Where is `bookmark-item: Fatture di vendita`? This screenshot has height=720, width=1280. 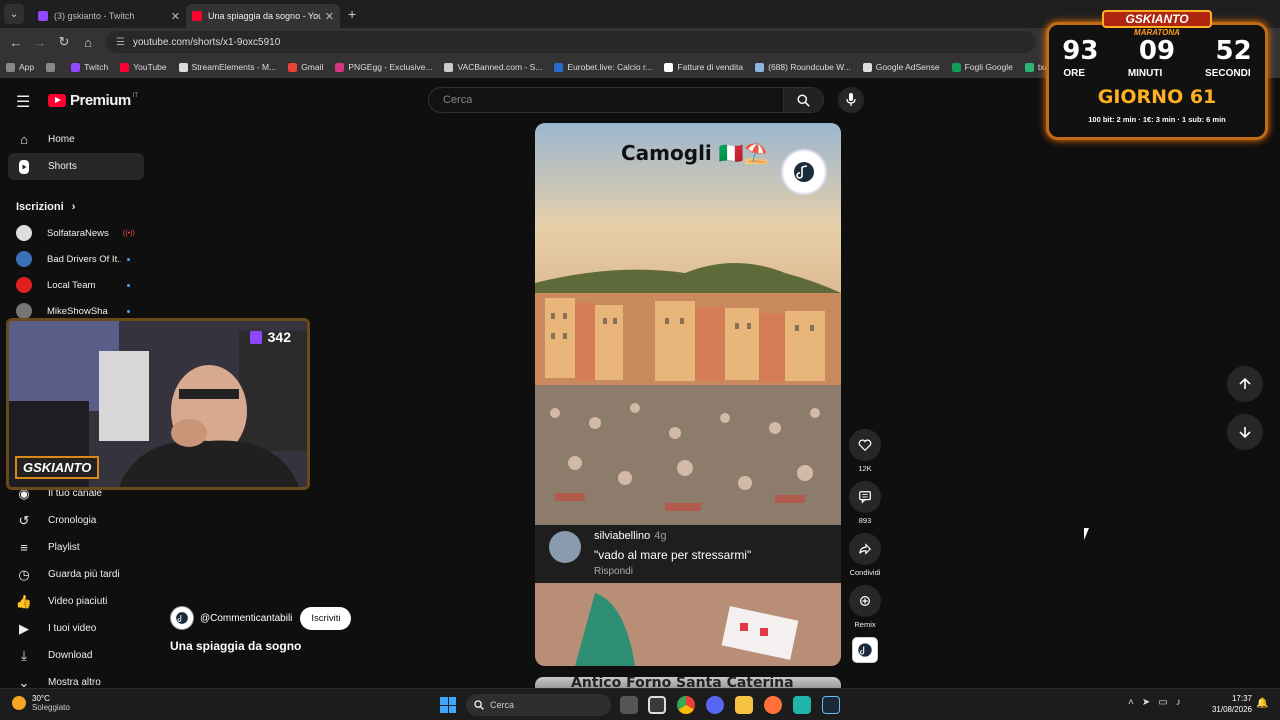
bookmark-item: Fatture di vendita is located at coordinates (703, 67).